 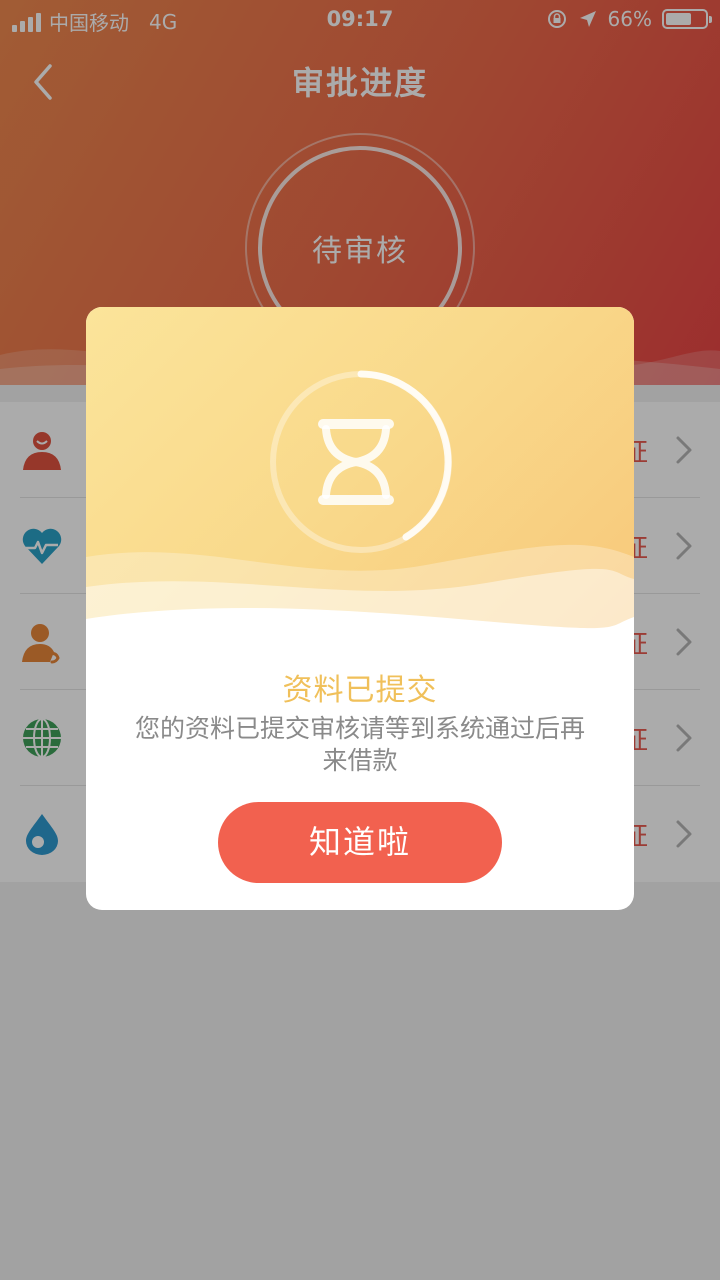 I want to click on dialog-title: 资料已提交, so click(x=360, y=690).